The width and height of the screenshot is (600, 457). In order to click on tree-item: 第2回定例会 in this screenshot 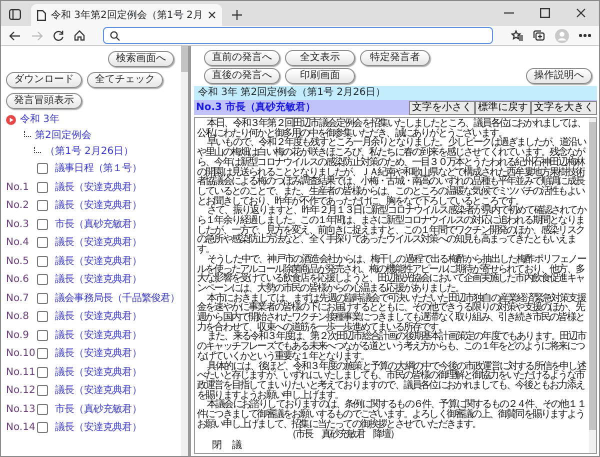, I will do `click(63, 135)`.